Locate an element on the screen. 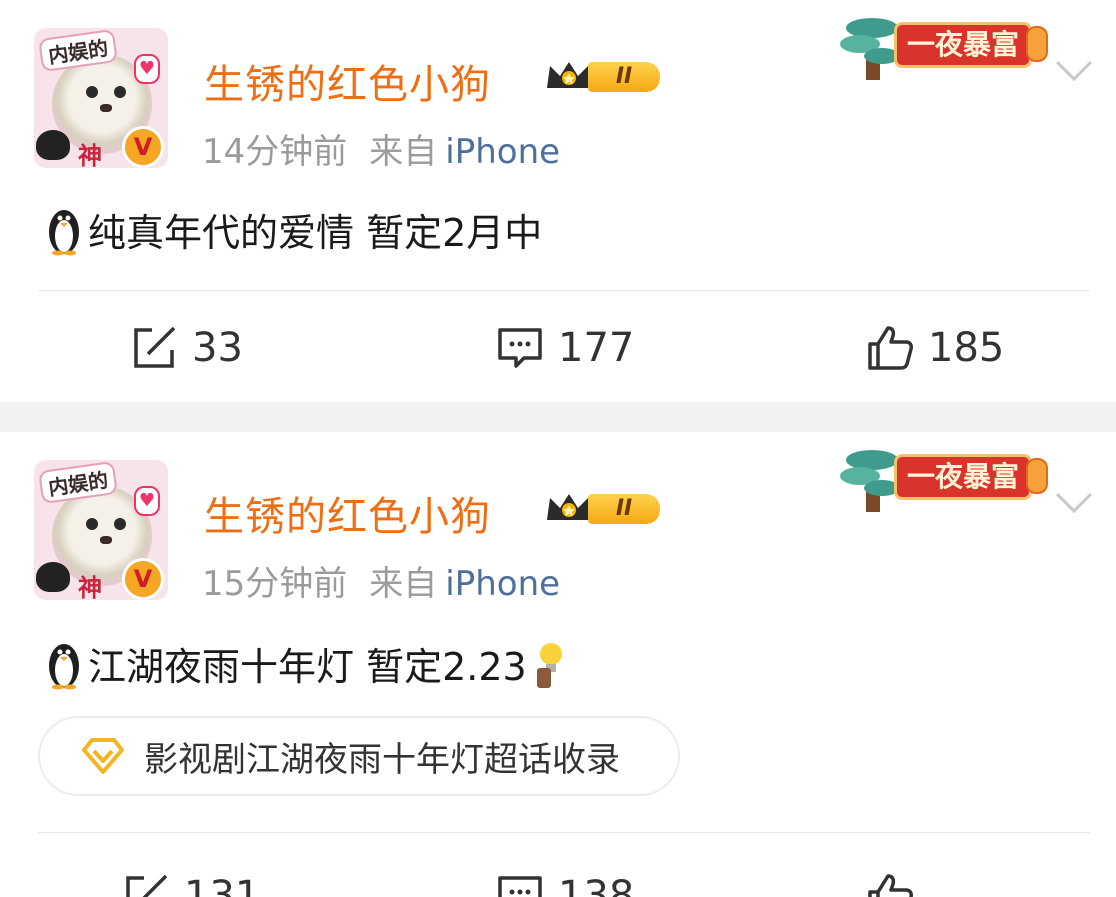  diamond-icon is located at coordinates (103, 756).